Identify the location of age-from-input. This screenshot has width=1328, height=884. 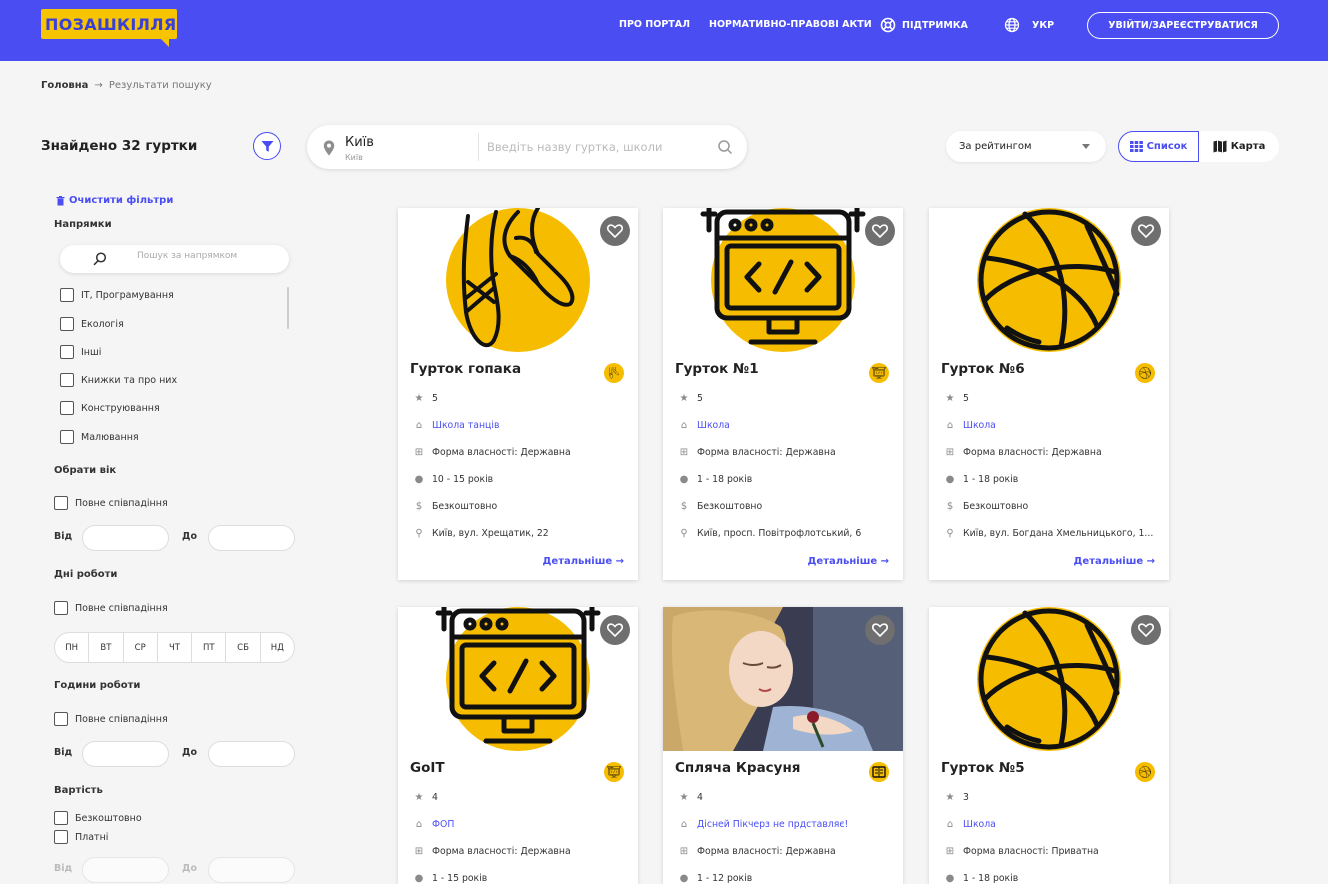
(125, 538).